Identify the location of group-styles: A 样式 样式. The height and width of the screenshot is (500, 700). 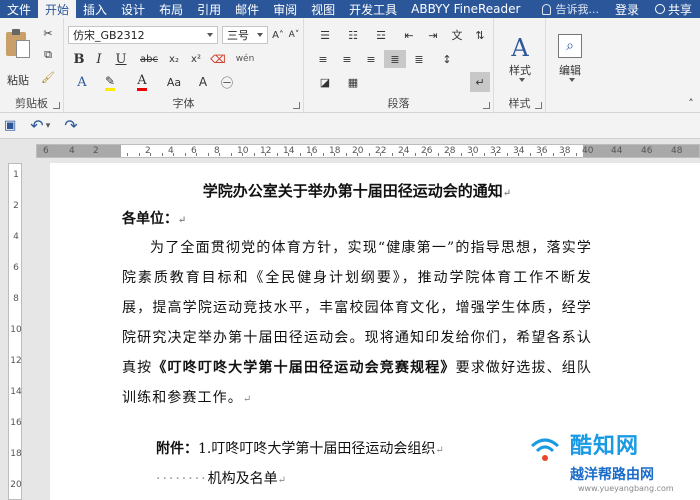
(520, 65).